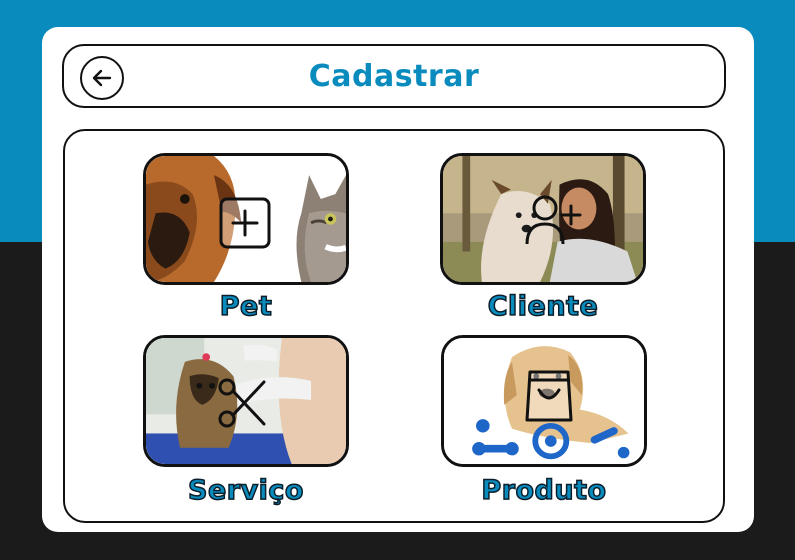 The image size is (795, 560). I want to click on scissors-icon, so click(243, 405).